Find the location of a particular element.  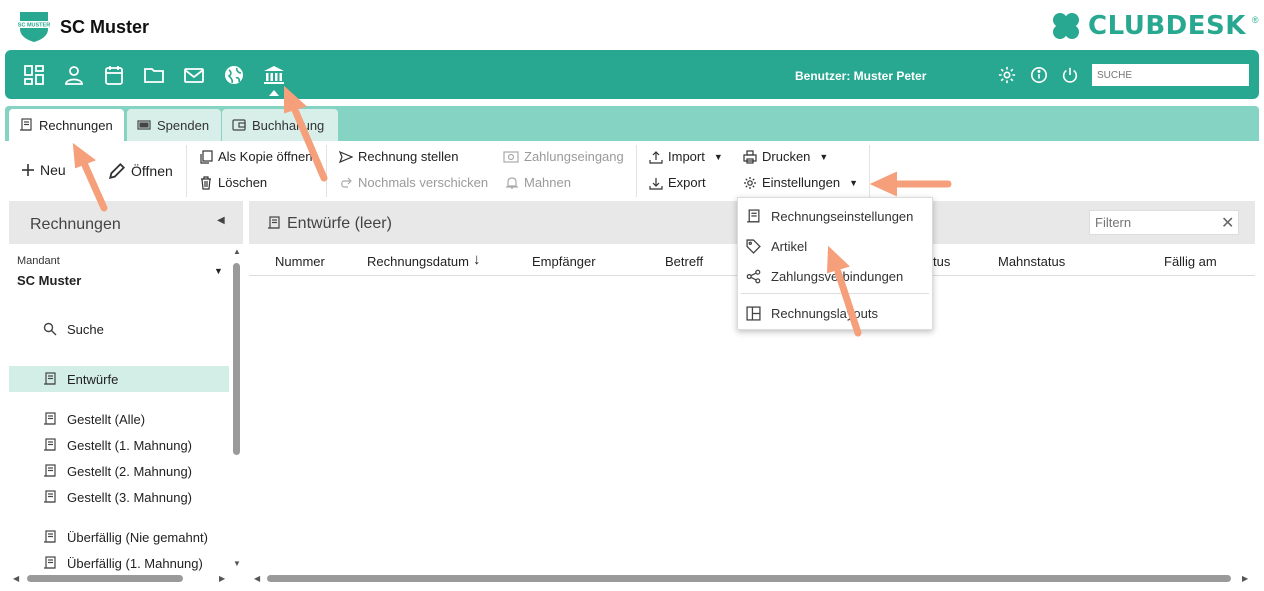

tab-rechnungen: Rechnungen is located at coordinates (66, 125).